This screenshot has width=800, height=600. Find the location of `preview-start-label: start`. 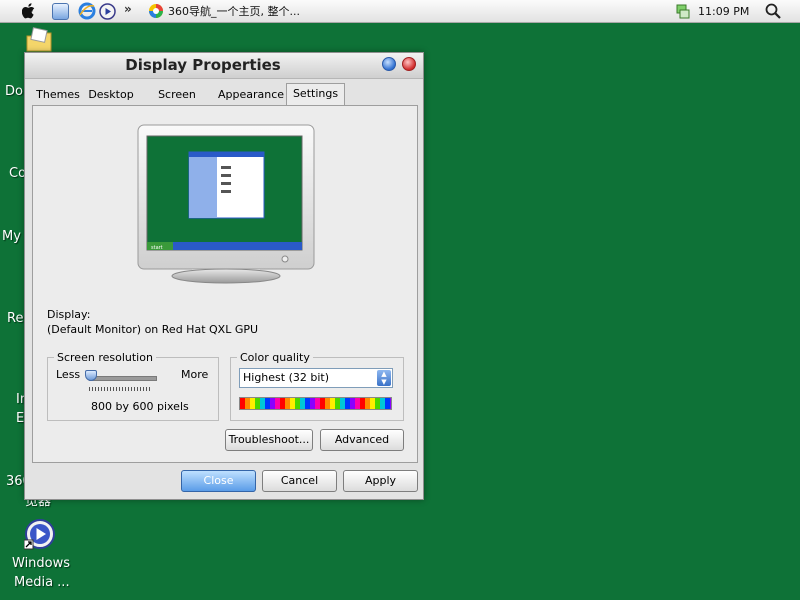

preview-start-label: start is located at coordinates (157, 248).